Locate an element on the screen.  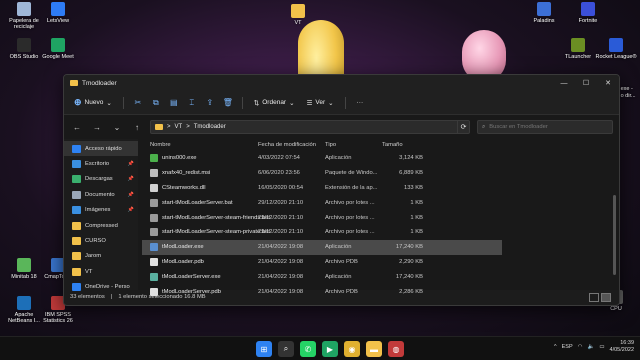
sidebar-item: Escritorio 📌 is located at coordinates (101, 163).